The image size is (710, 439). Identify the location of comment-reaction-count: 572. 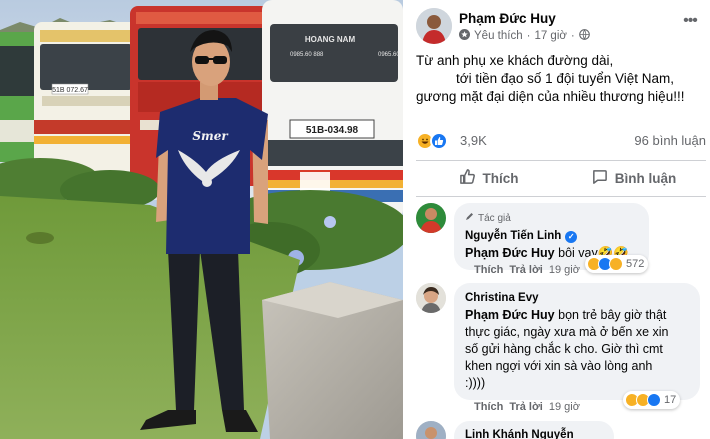
(635, 264).